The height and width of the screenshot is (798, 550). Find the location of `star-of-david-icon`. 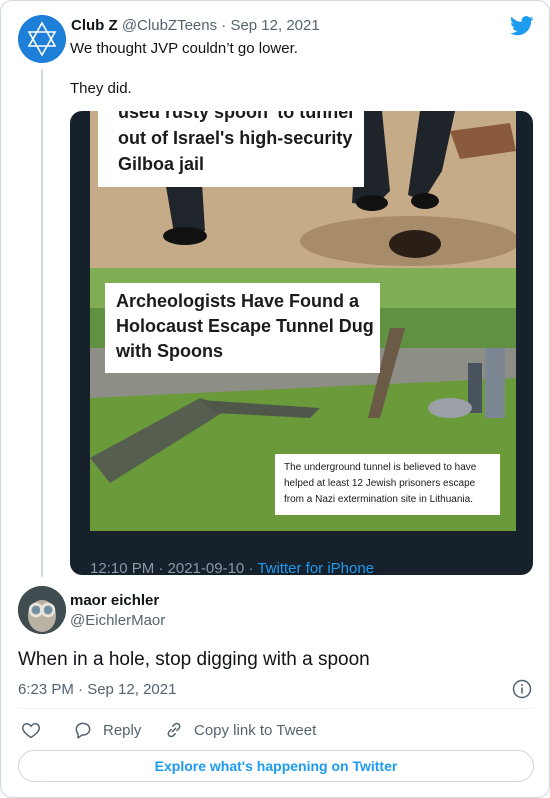

star-of-david-icon is located at coordinates (42, 39).